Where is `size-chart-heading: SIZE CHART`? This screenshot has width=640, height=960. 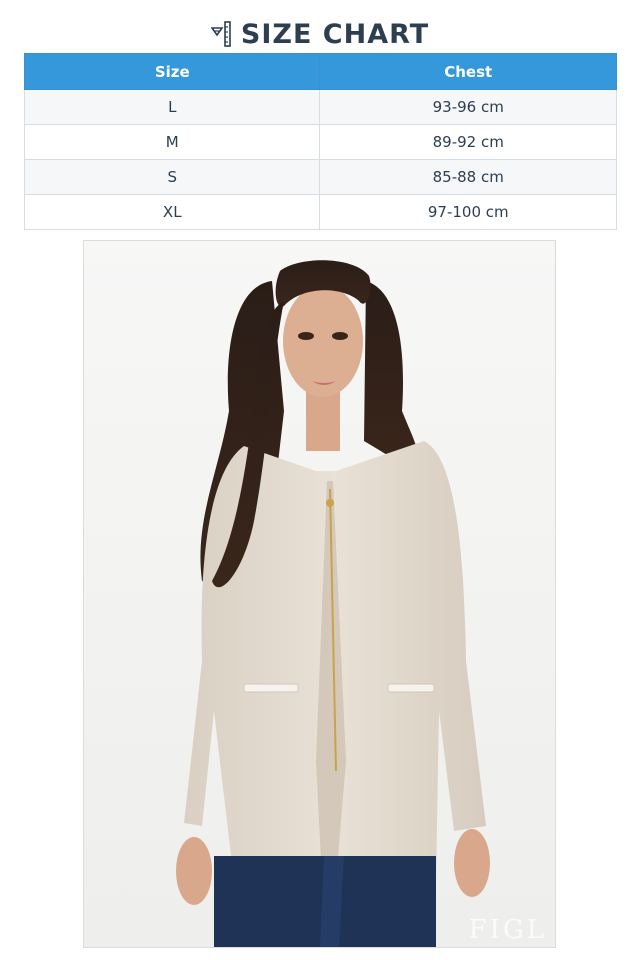
size-chart-heading: SIZE CHART is located at coordinates (320, 34).